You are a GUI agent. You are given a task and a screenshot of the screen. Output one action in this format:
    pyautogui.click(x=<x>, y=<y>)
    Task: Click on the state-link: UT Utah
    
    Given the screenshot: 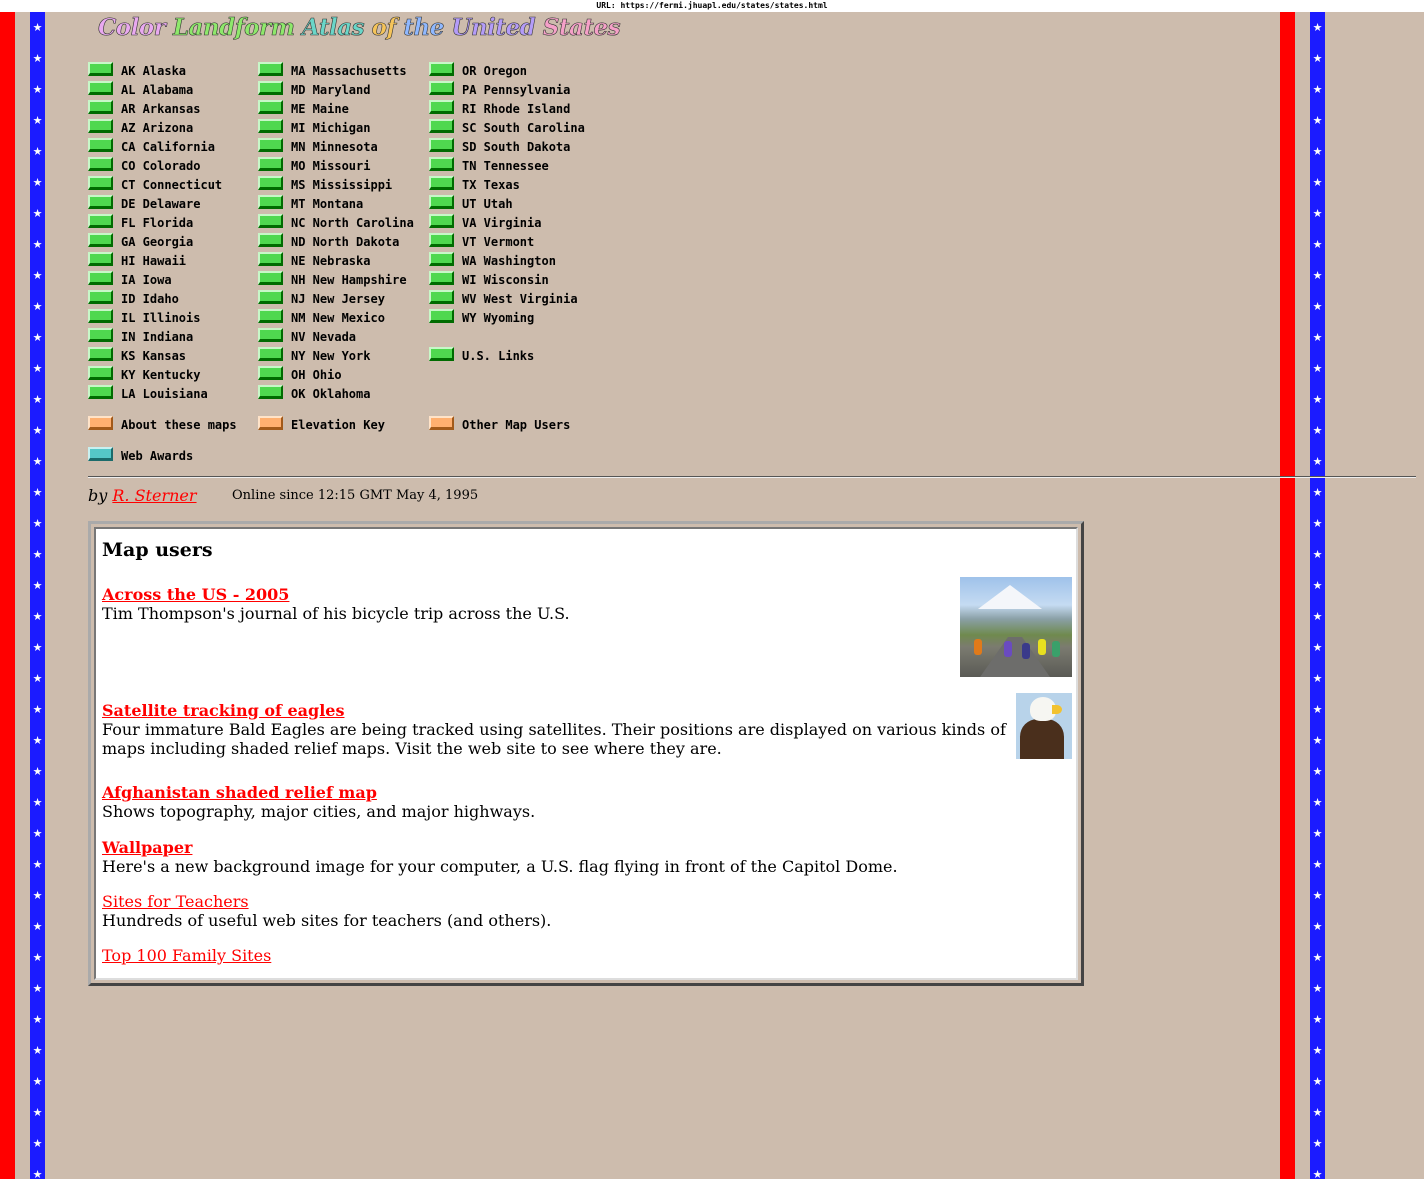 What is the action you would take?
    pyautogui.click(x=507, y=203)
    